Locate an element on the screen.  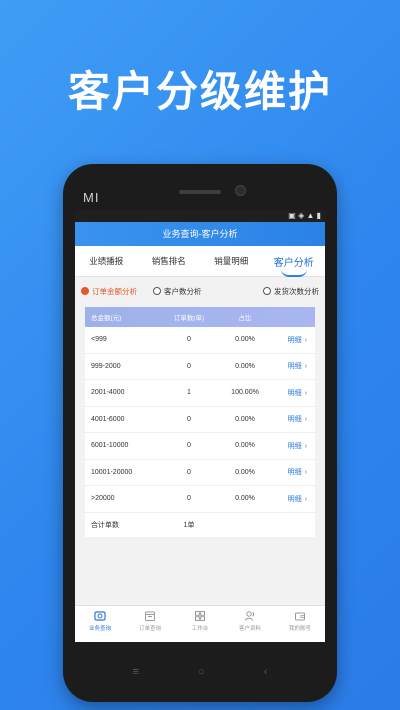
cell-range: 10001-20000 is located at coordinates (112, 472).